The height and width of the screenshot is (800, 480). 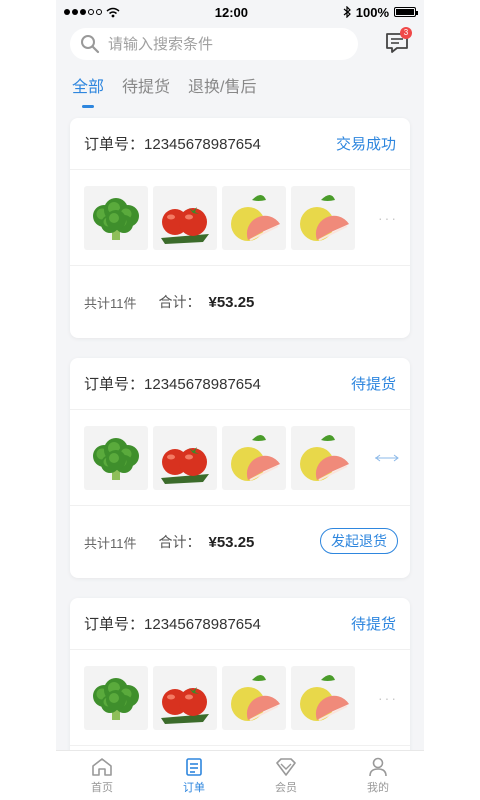 I want to click on message-badge: 3, so click(x=406, y=33).